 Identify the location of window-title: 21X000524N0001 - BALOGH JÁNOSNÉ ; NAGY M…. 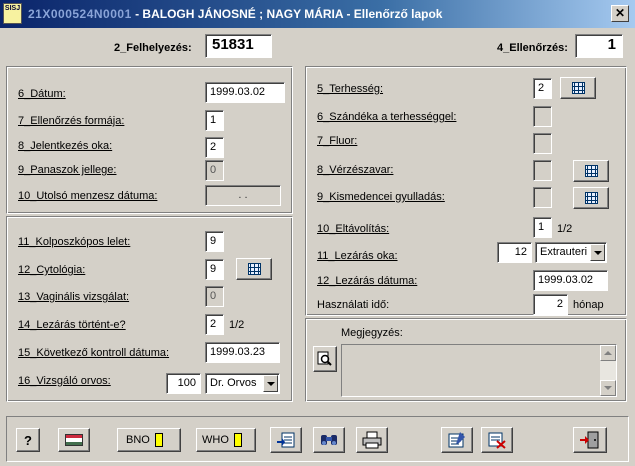
(235, 14).